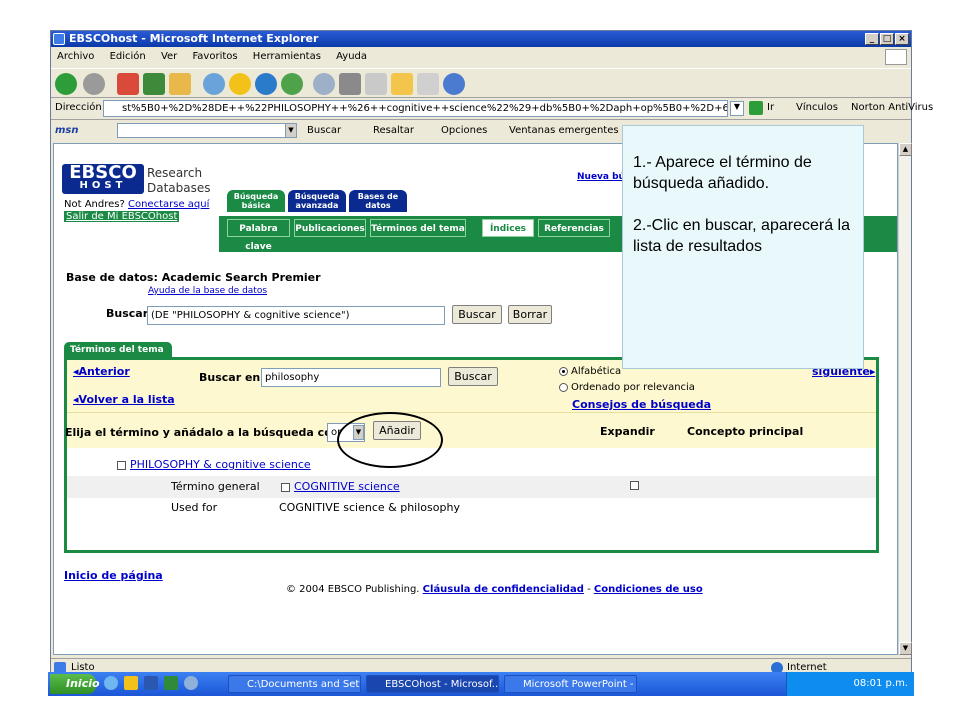 The width and height of the screenshot is (960, 720). Describe the element at coordinates (770, 107) in the screenshot. I see `go-label: Ir` at that location.